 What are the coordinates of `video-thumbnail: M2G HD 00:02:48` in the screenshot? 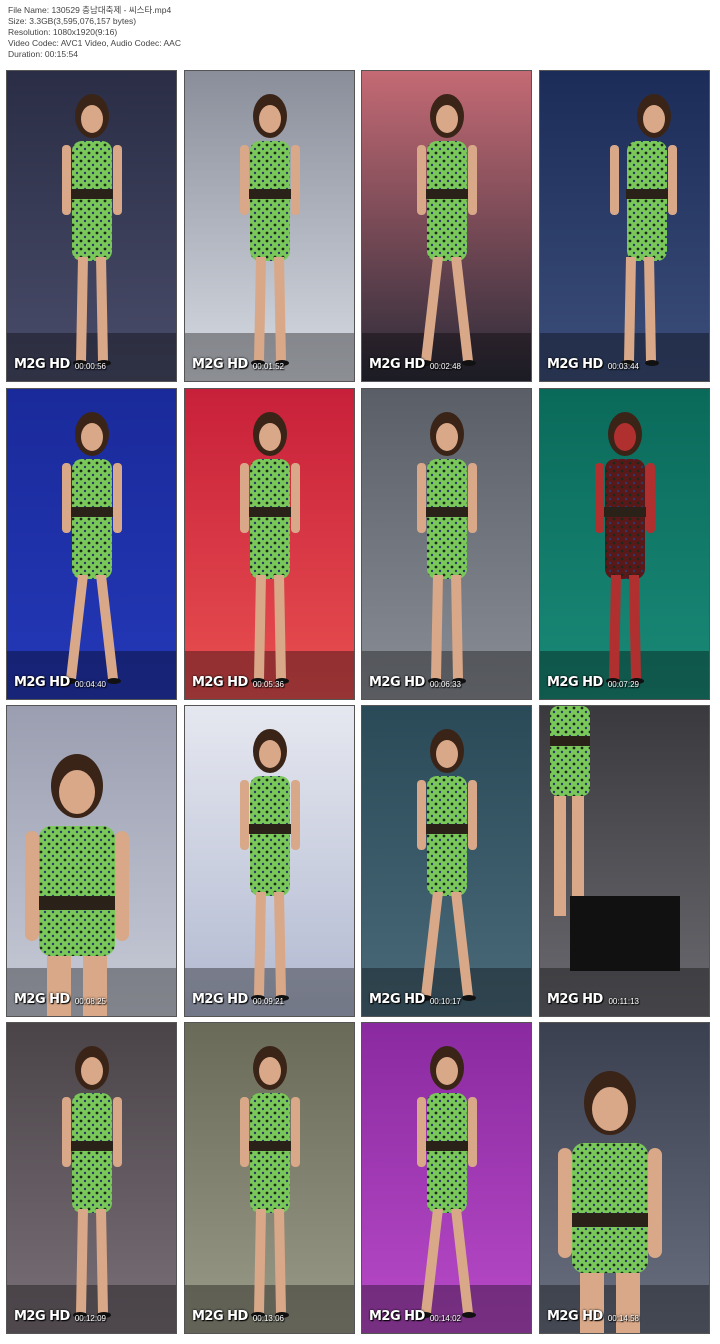 It's located at (446, 226).